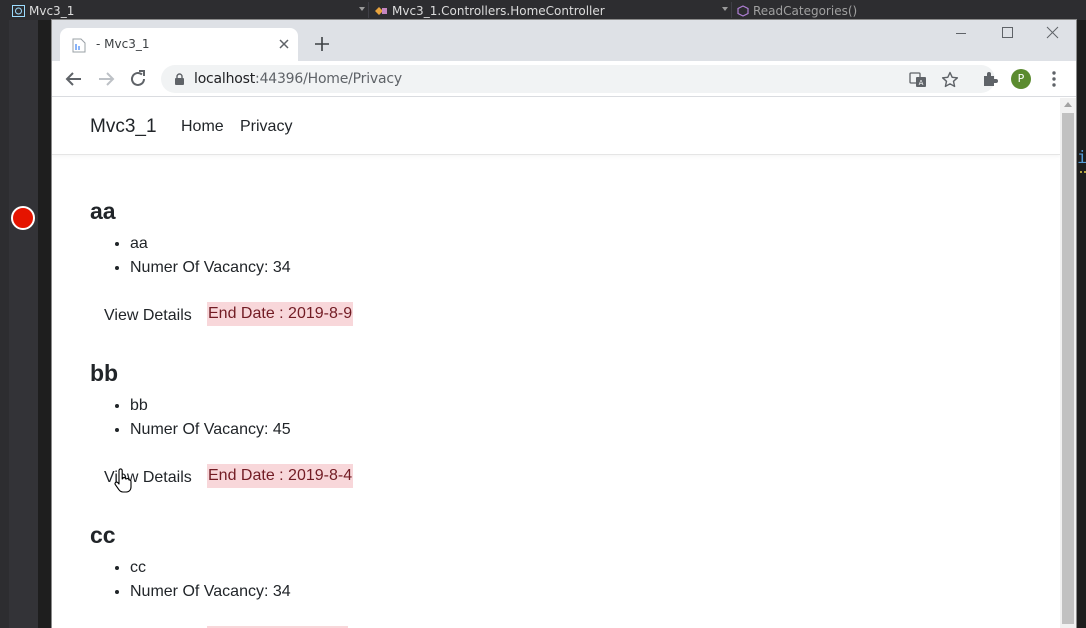 Image resolution: width=1086 pixels, height=628 pixels. I want to click on method-icon, so click(743, 10).